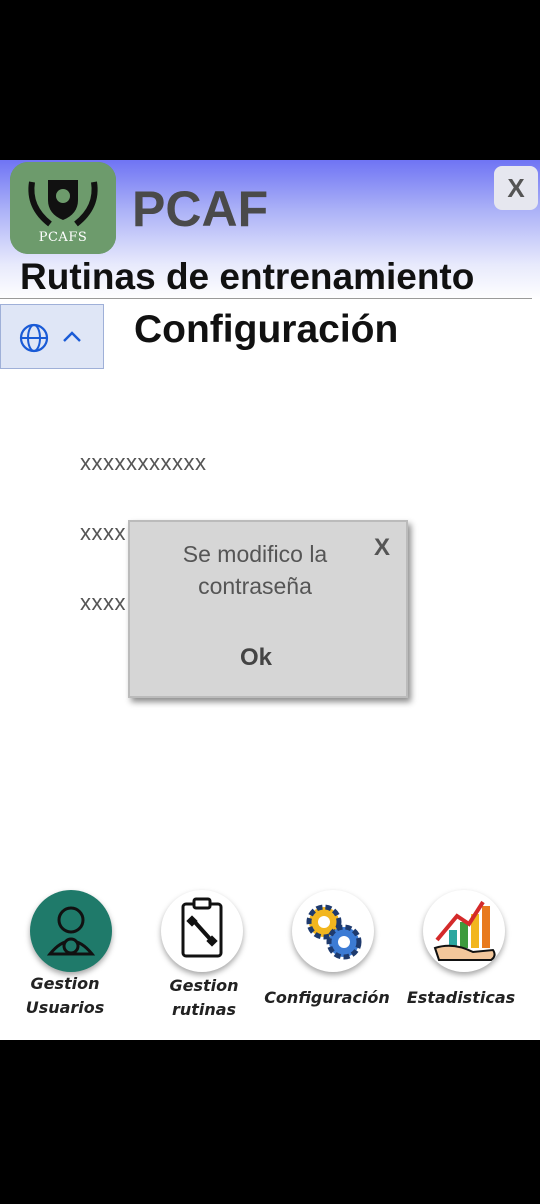  I want to click on dialog-close-button: X, so click(382, 548).